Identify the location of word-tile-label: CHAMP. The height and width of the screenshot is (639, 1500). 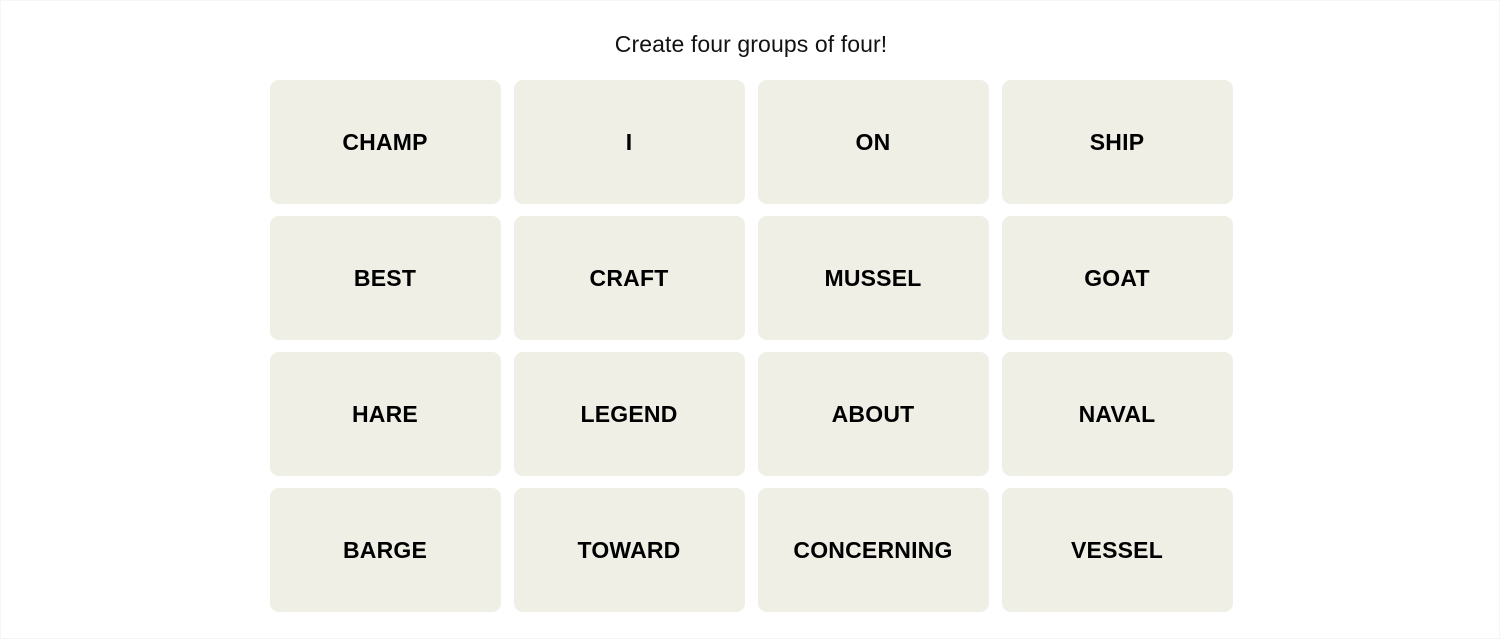
(385, 141).